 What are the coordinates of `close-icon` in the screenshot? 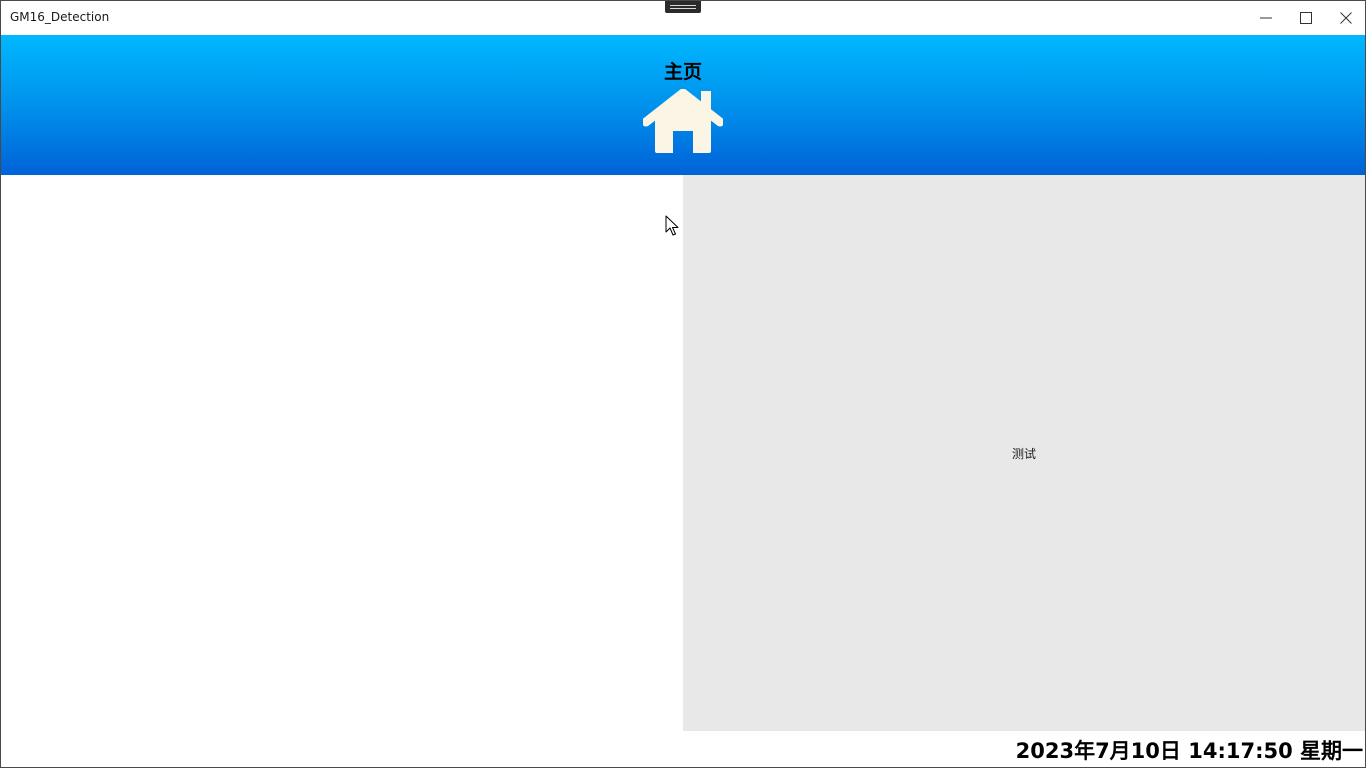 It's located at (1346, 18).